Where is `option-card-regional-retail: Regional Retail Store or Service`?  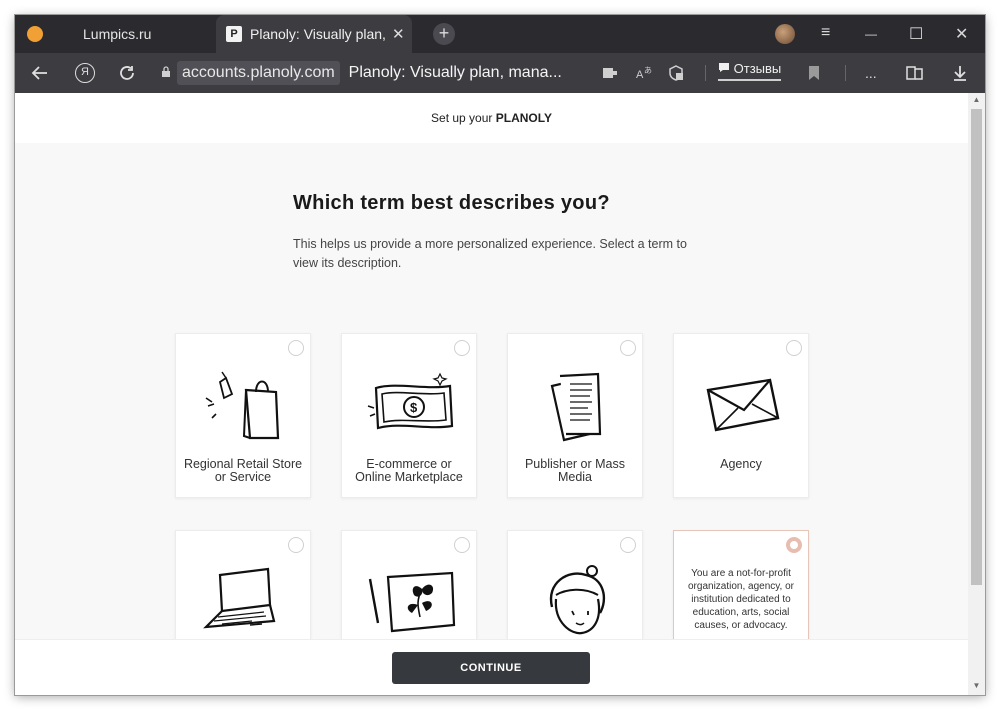 option-card-regional-retail: Regional Retail Store or Service is located at coordinates (243, 415).